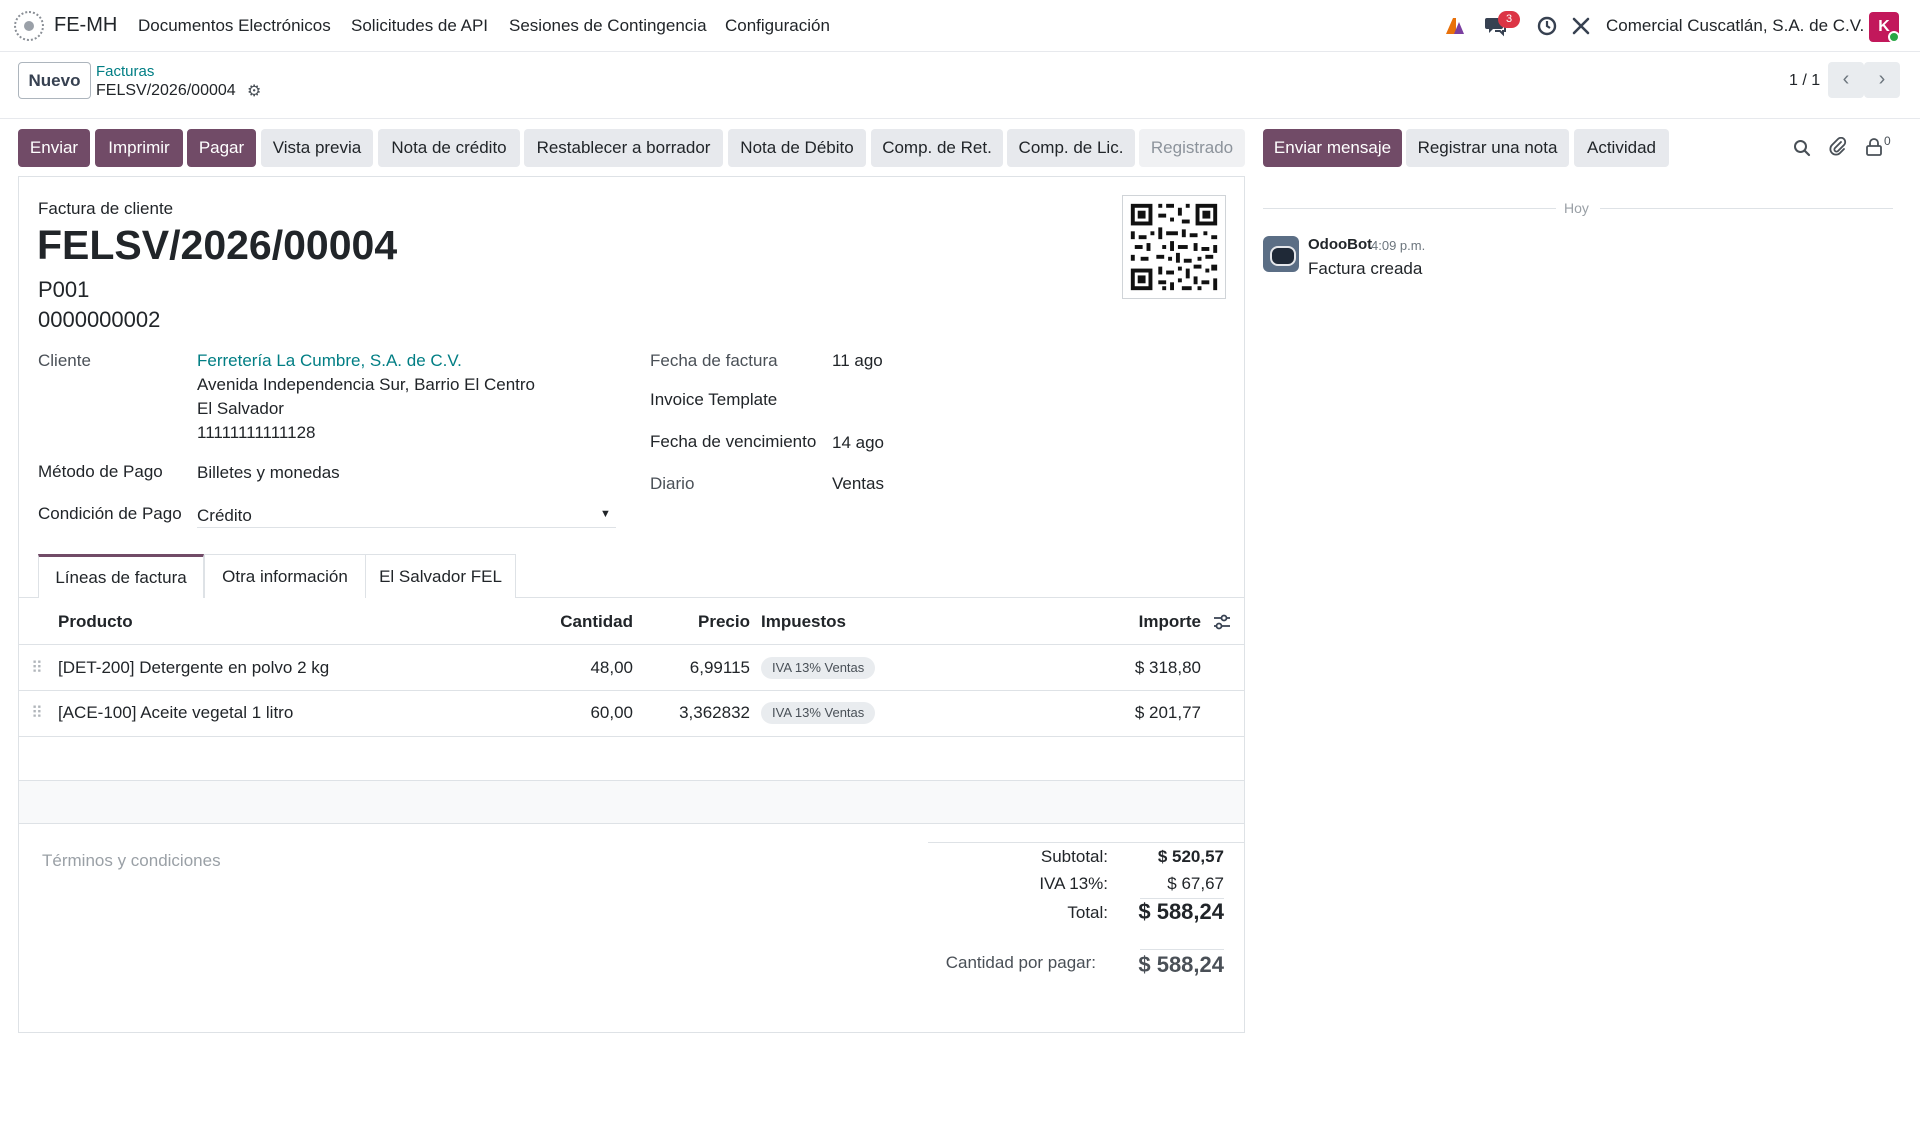 This screenshot has height=1143, width=1920. I want to click on line-amount: $ 201,77, so click(1167, 712).